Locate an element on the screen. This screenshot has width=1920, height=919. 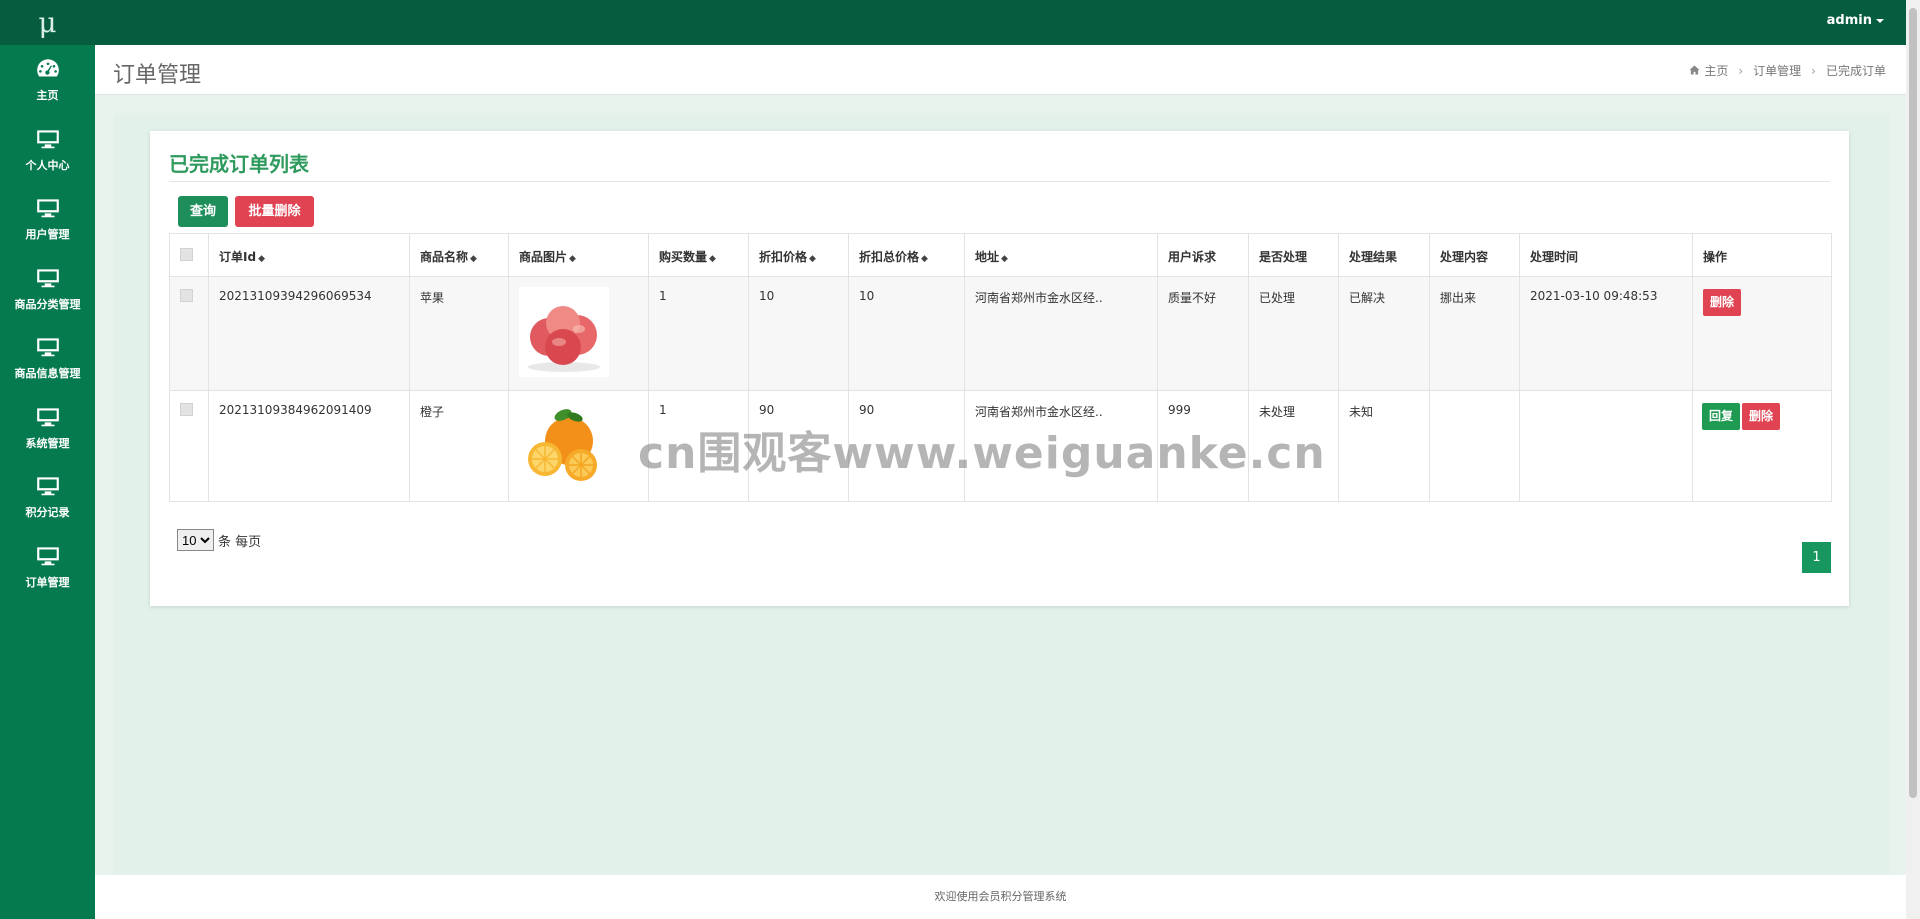
header-address: 地址 ◆ is located at coordinates (1061, 255).